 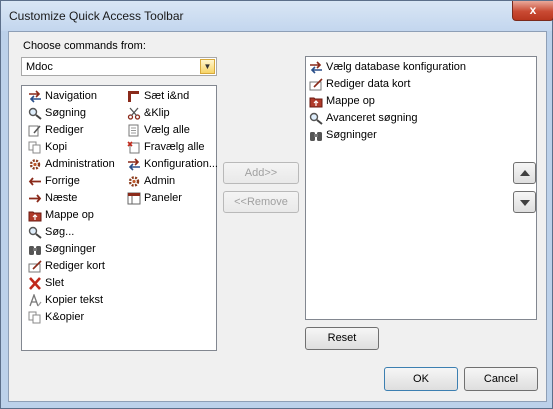 I want to click on cancel-button: Cancel, so click(x=501, y=379).